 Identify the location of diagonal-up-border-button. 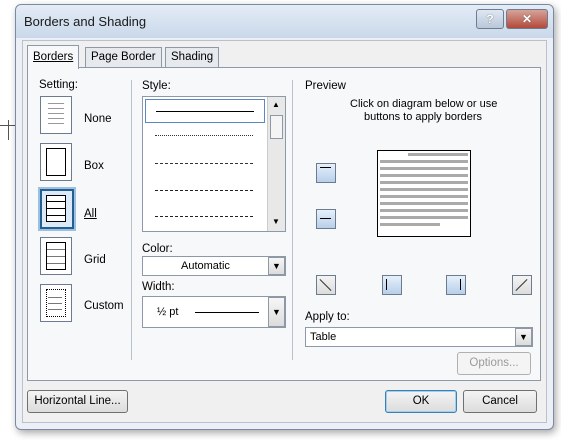
(522, 285).